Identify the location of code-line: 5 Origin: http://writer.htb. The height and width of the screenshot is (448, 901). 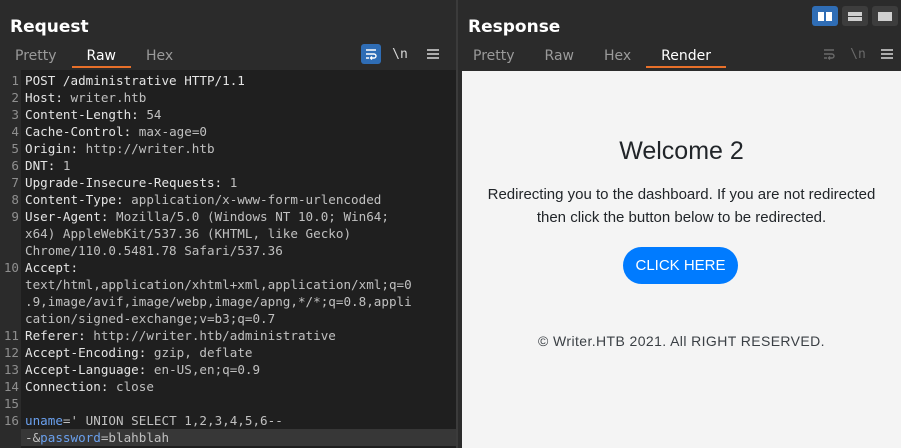
(228, 148).